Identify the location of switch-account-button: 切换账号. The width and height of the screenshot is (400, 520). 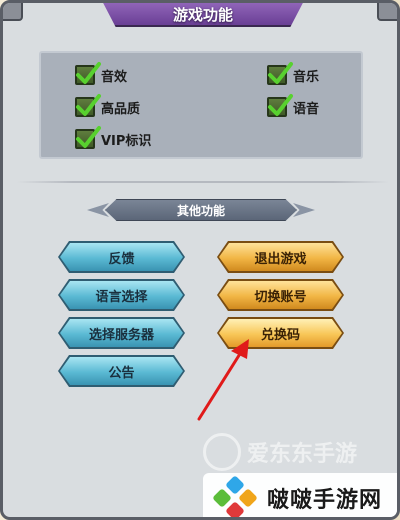
(280, 295).